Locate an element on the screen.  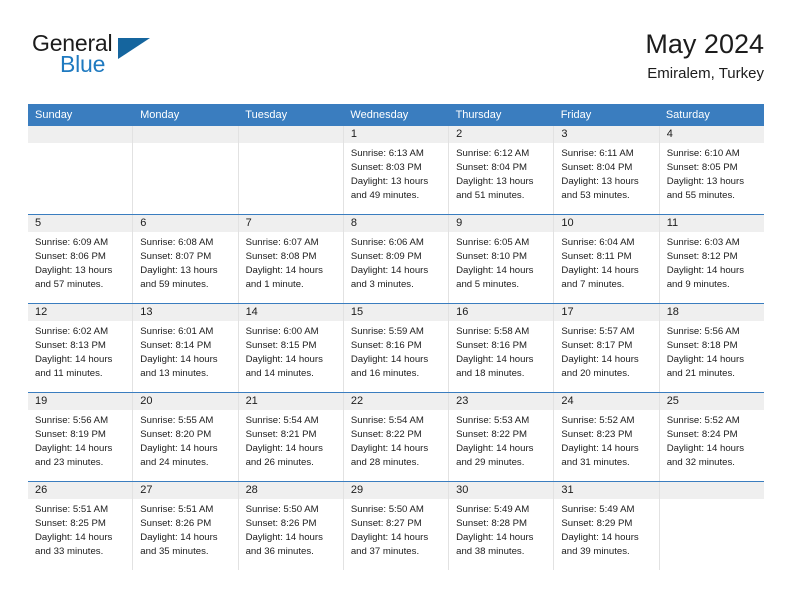
brand-logo: General Blue is located at coordinates (138, 59).